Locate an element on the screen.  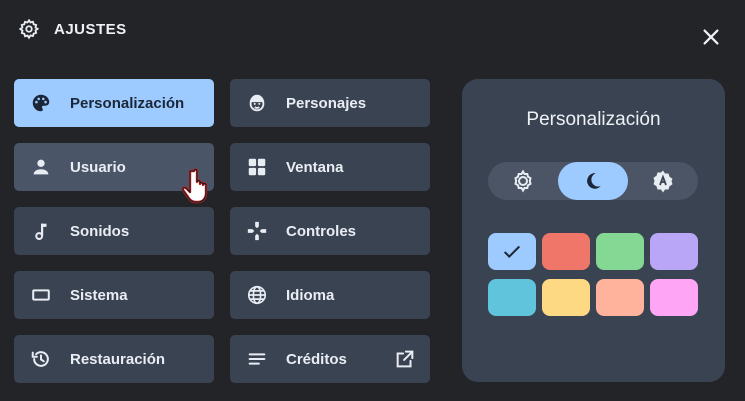
gamepad-icon is located at coordinates (257, 231).